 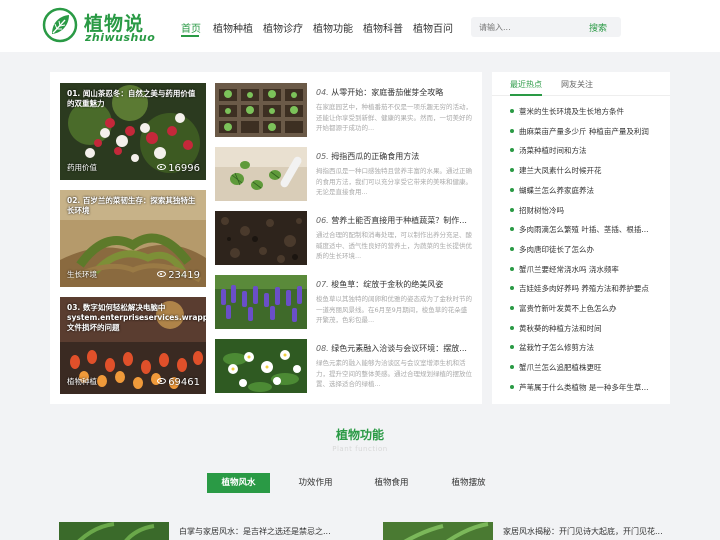 What do you see at coordinates (315, 483) in the screenshot?
I see `tab-efficacy: 功效作用` at bounding box center [315, 483].